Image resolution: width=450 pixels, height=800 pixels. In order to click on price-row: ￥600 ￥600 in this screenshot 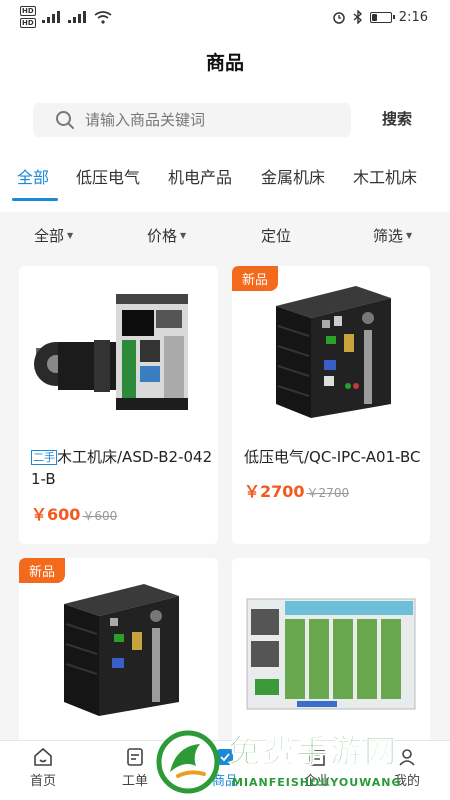, I will do `click(74, 513)`.